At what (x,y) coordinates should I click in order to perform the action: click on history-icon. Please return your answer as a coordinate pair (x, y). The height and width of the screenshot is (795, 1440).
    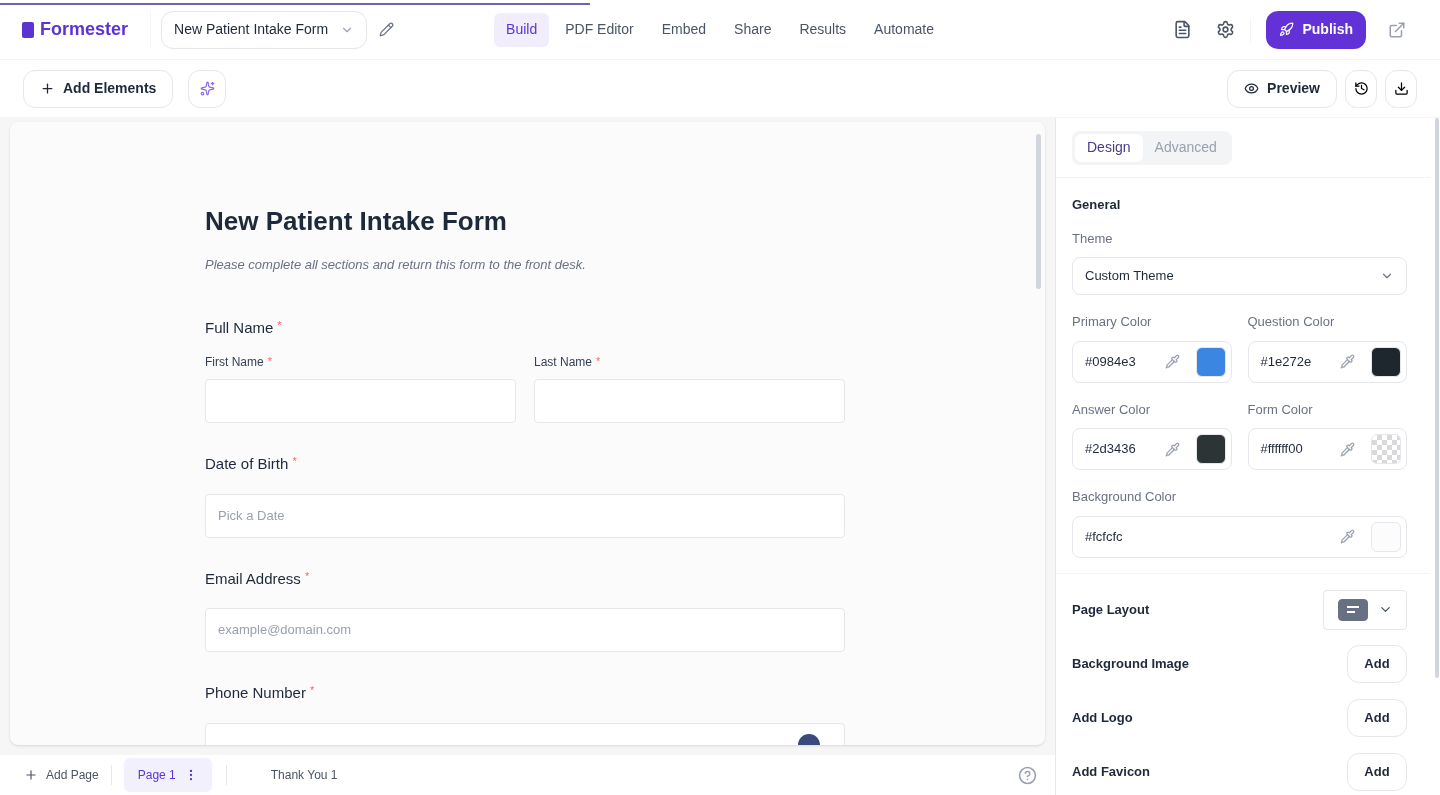
    Looking at the image, I should click on (1361, 88).